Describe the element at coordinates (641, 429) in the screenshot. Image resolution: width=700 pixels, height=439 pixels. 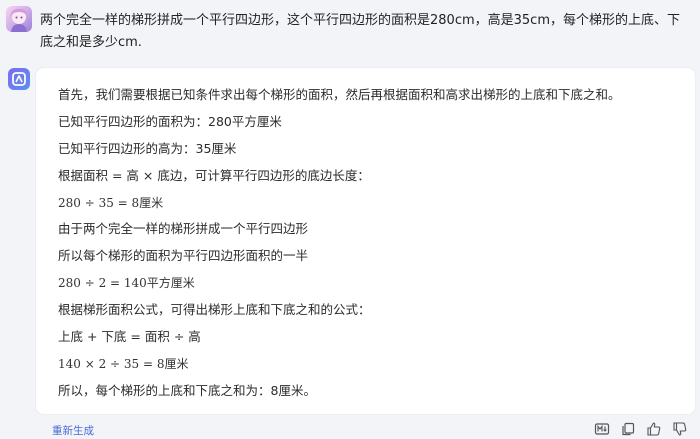
I see `answer-actions` at that location.